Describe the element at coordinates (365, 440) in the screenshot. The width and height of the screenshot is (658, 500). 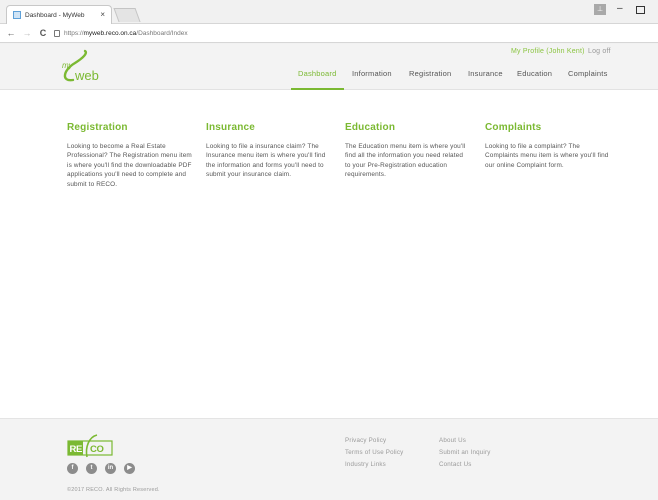
I see `privacy-policy-link: Privacy Policy` at that location.